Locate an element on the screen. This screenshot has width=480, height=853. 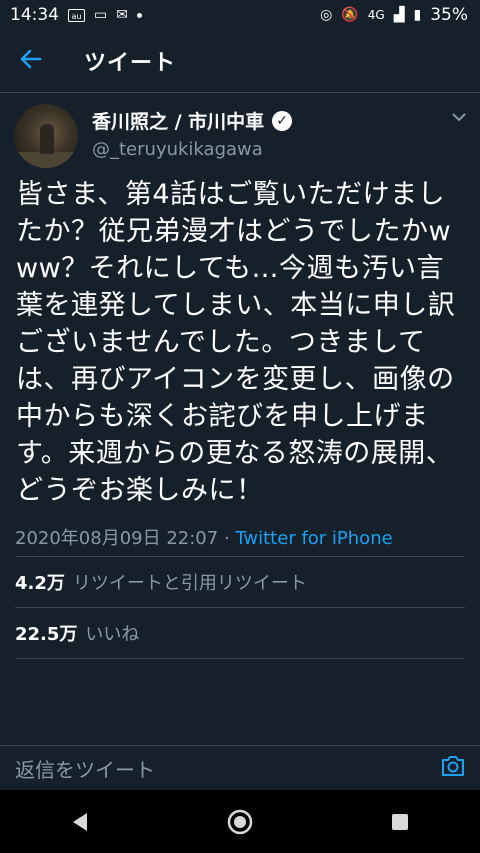
tweet-meta: 2020年08月09日 22:07 · Twitter for iPhone is located at coordinates (240, 540).